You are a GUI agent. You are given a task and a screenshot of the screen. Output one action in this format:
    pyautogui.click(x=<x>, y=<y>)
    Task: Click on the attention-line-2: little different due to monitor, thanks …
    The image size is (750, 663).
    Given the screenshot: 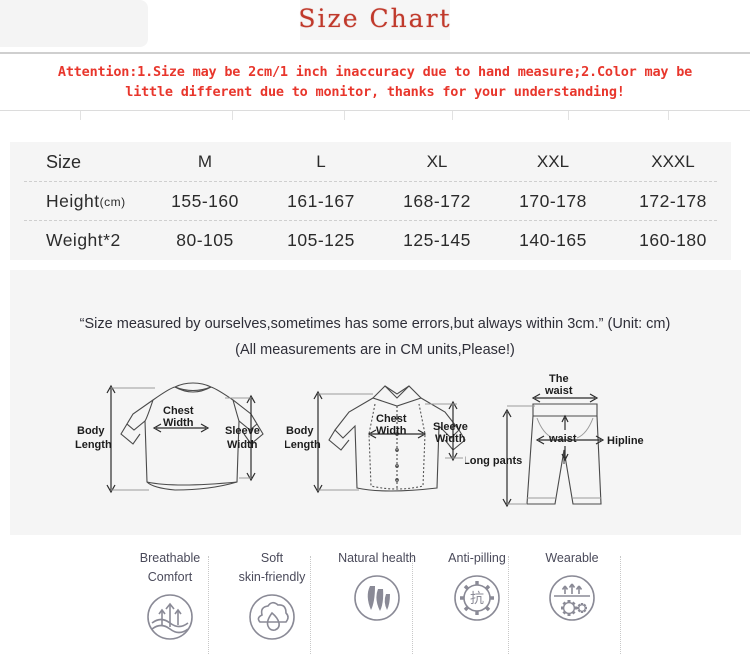 What is the action you would take?
    pyautogui.click(x=375, y=92)
    